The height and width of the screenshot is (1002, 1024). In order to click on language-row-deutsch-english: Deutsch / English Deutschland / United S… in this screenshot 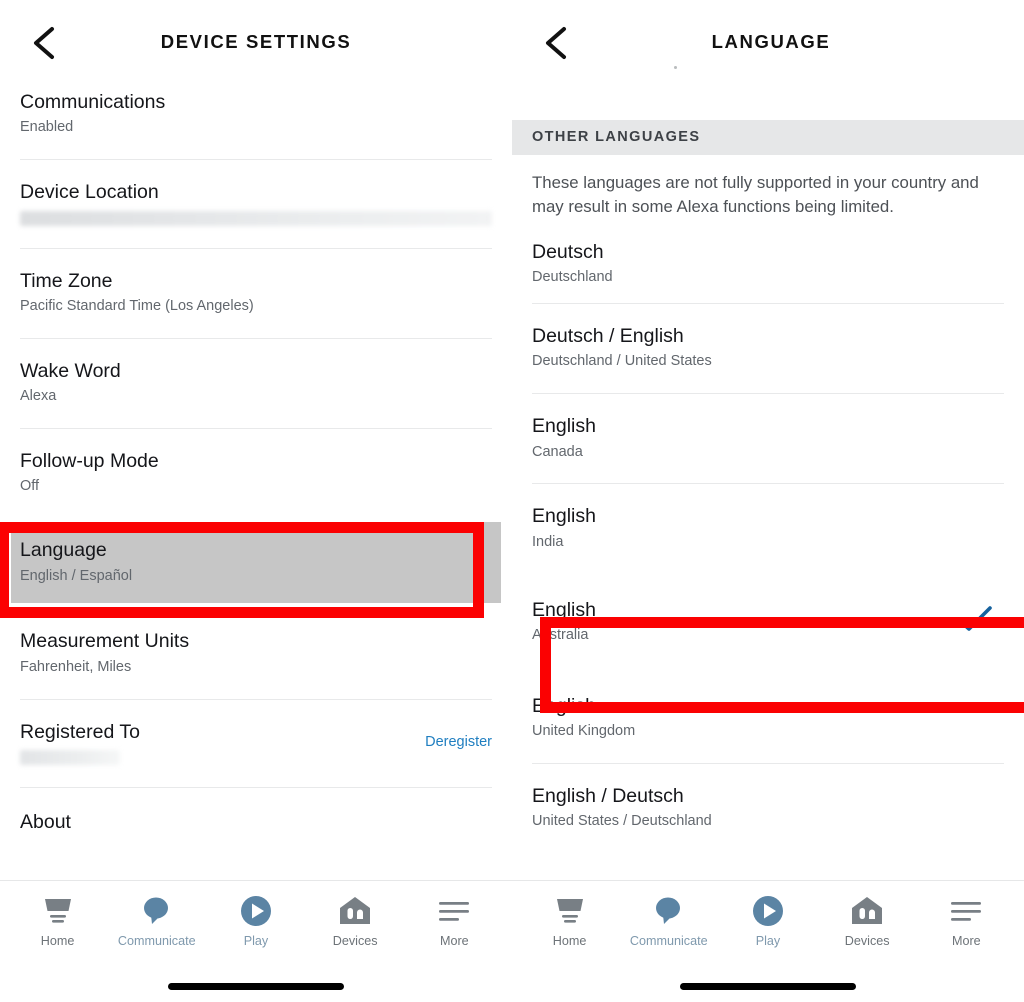, I will do `click(768, 348)`.